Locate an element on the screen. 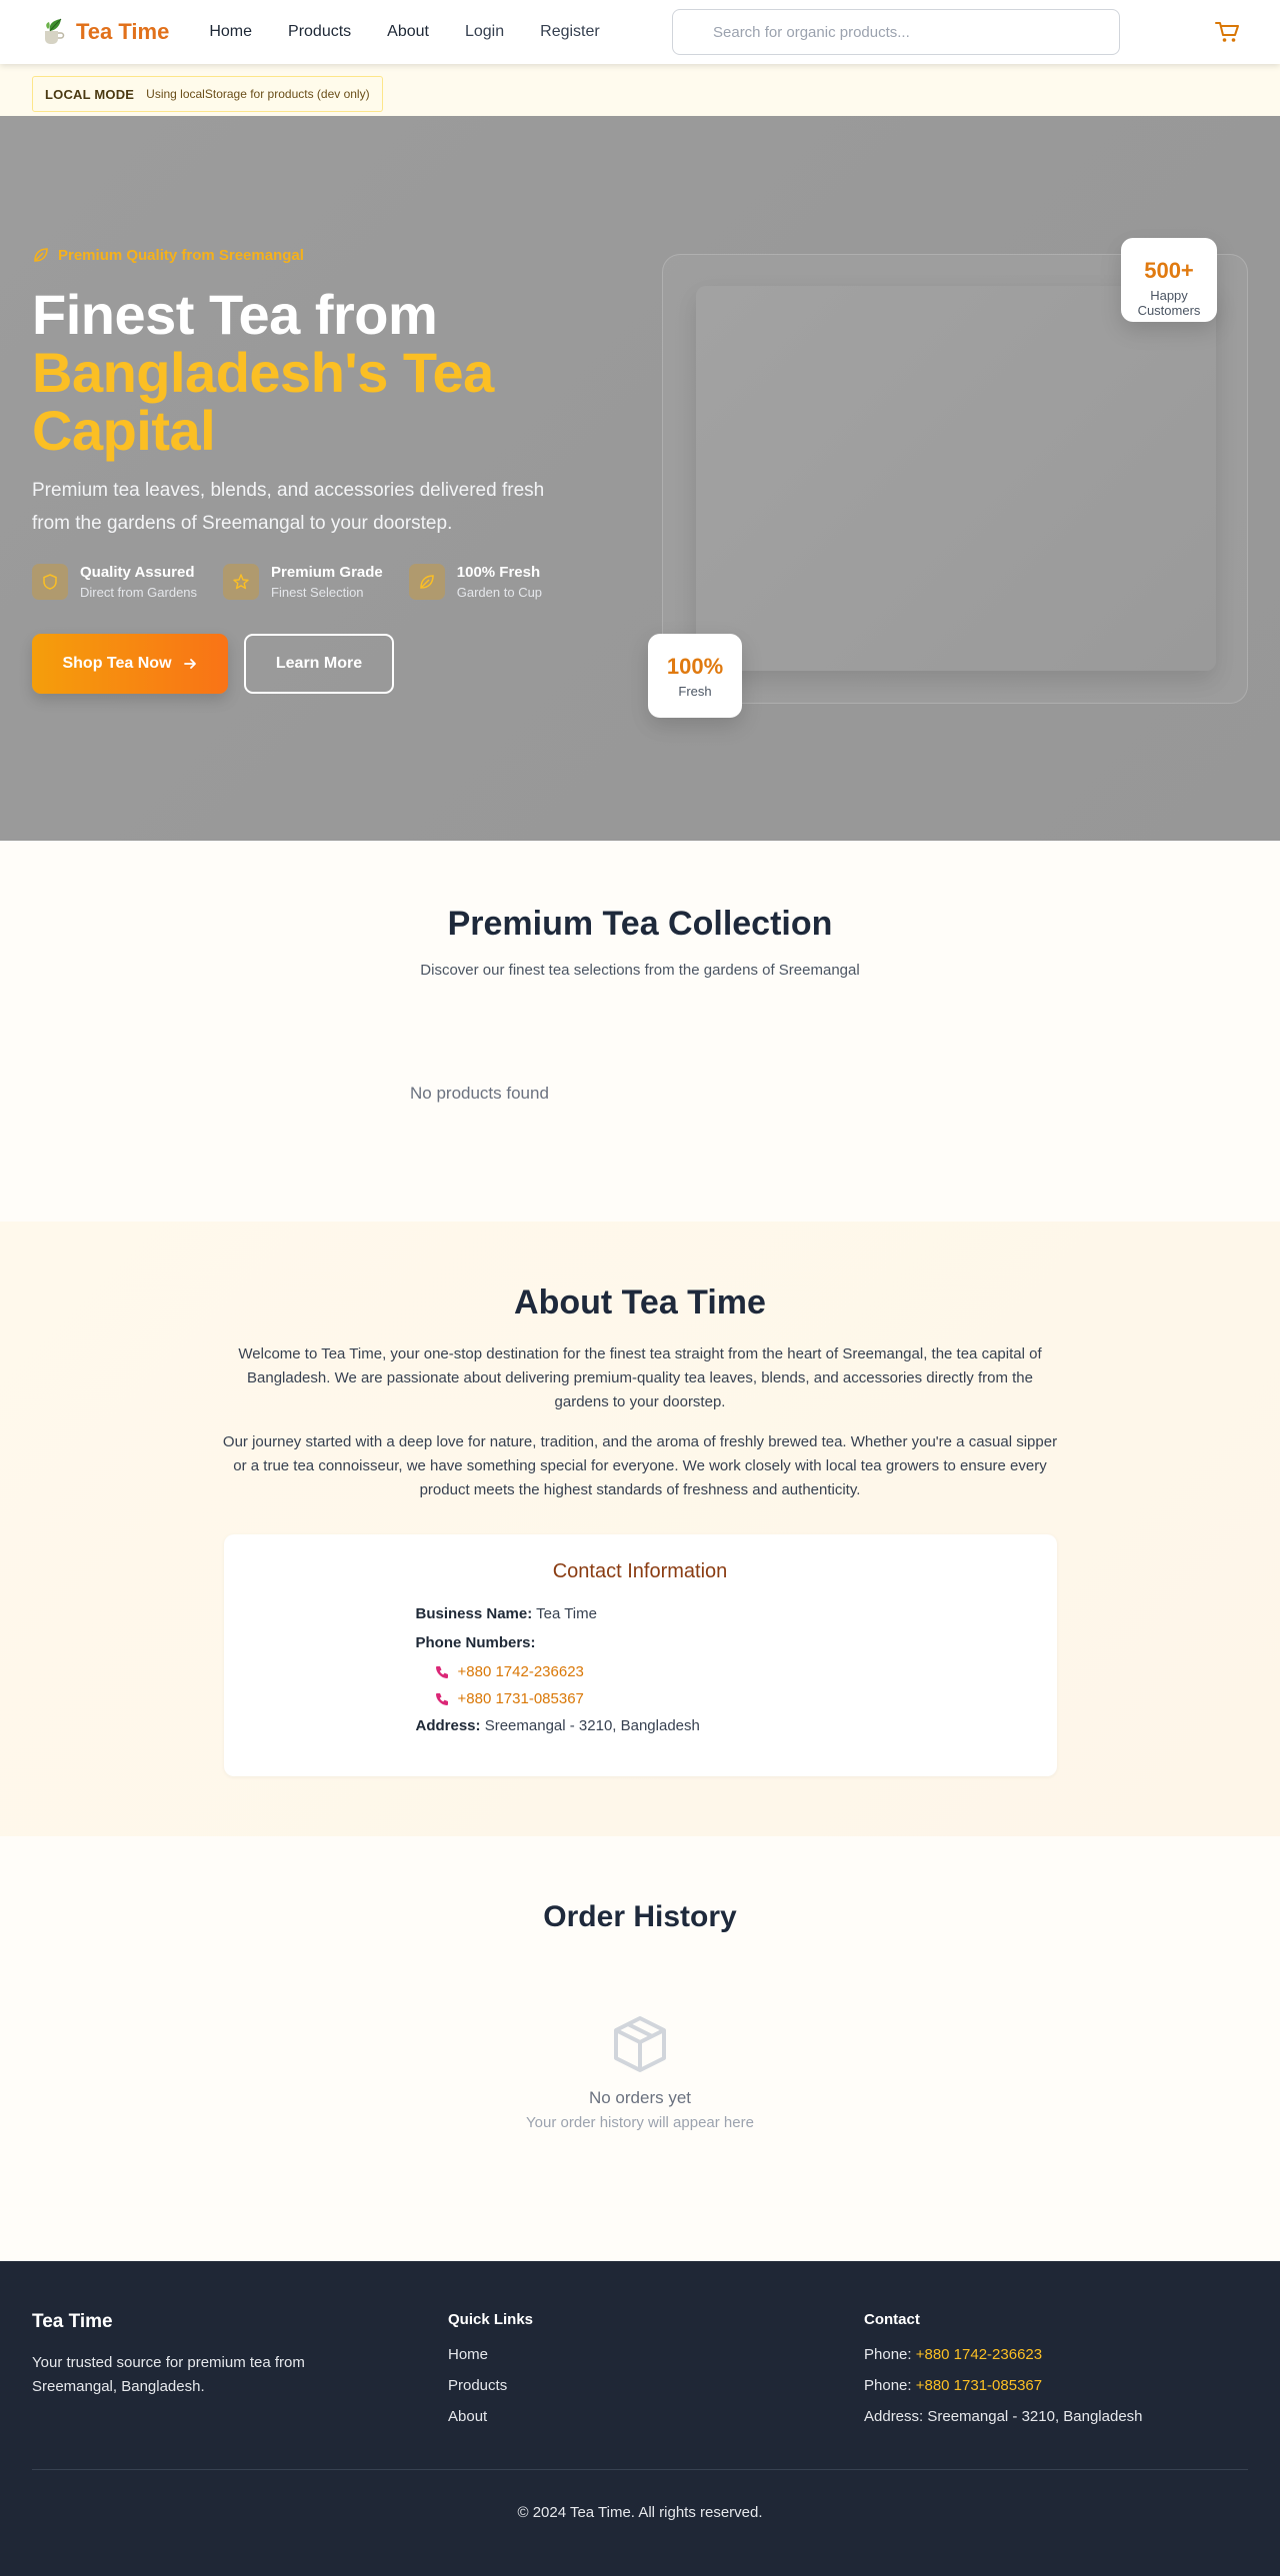 Image resolution: width=1280 pixels, height=2576 pixels. learn-more-button: Learn More is located at coordinates (319, 664).